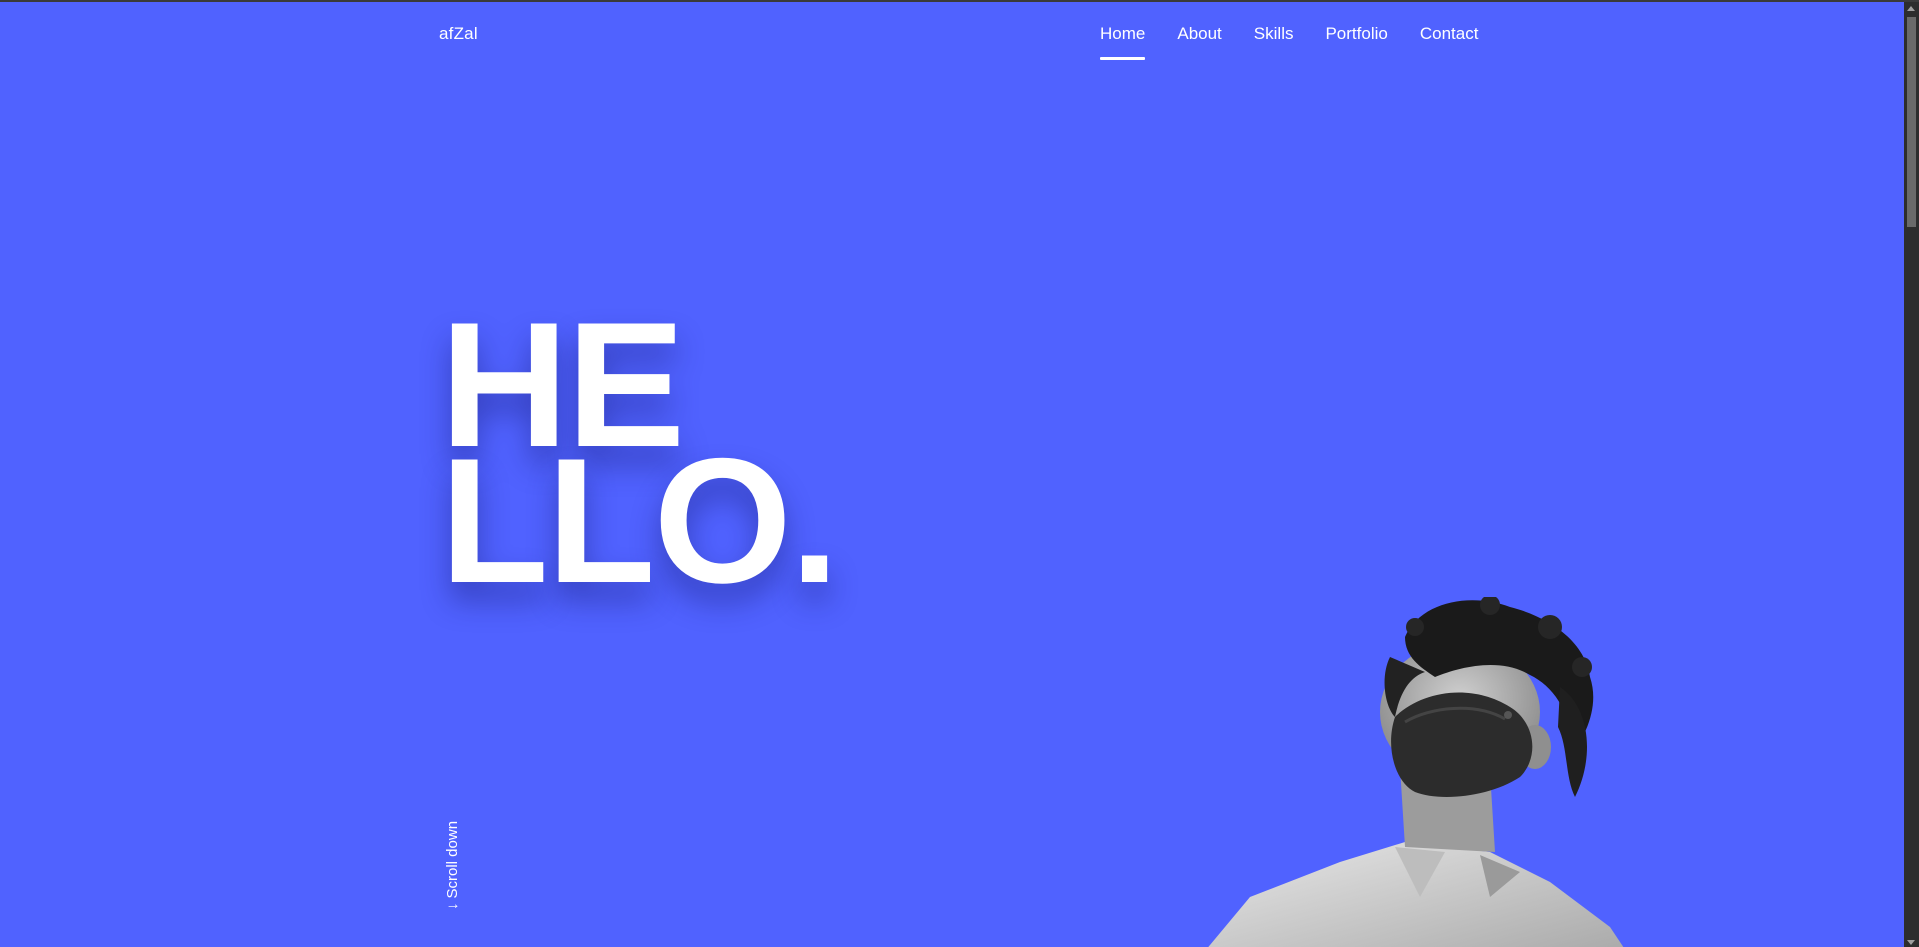 The width and height of the screenshot is (1919, 947). I want to click on vertical-scrollbar, so click(1911, 474).